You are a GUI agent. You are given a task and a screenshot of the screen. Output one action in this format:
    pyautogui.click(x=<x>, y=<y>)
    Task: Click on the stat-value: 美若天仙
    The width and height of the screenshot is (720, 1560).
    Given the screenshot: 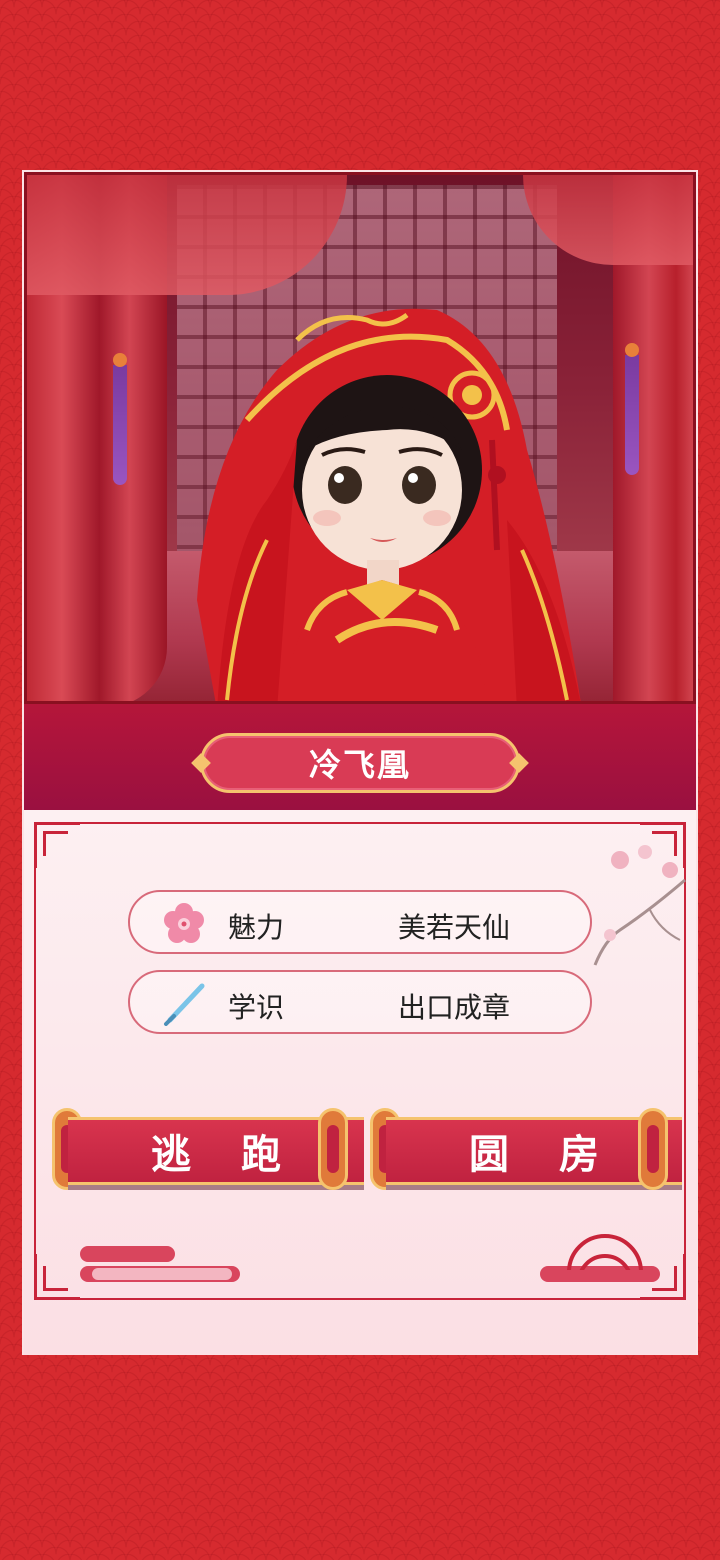 What is the action you would take?
    pyautogui.click(x=454, y=927)
    